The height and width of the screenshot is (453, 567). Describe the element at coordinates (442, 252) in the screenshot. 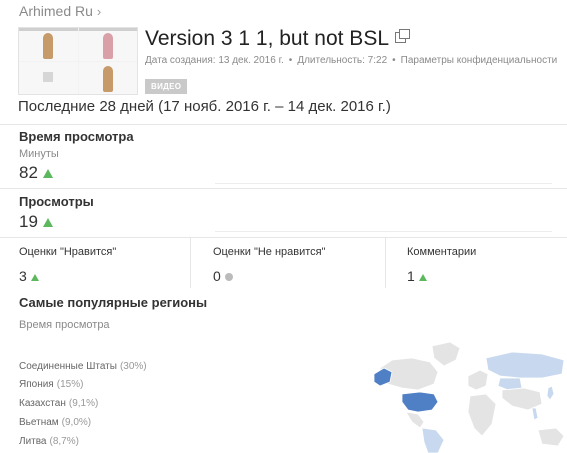

I see `comments-label: Комментарии` at that location.